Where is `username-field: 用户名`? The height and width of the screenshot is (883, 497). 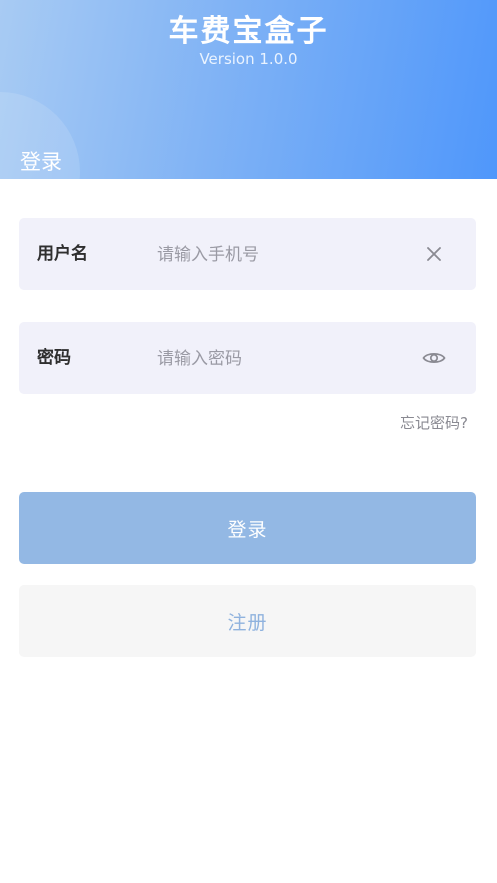
username-field: 用户名 is located at coordinates (247, 254).